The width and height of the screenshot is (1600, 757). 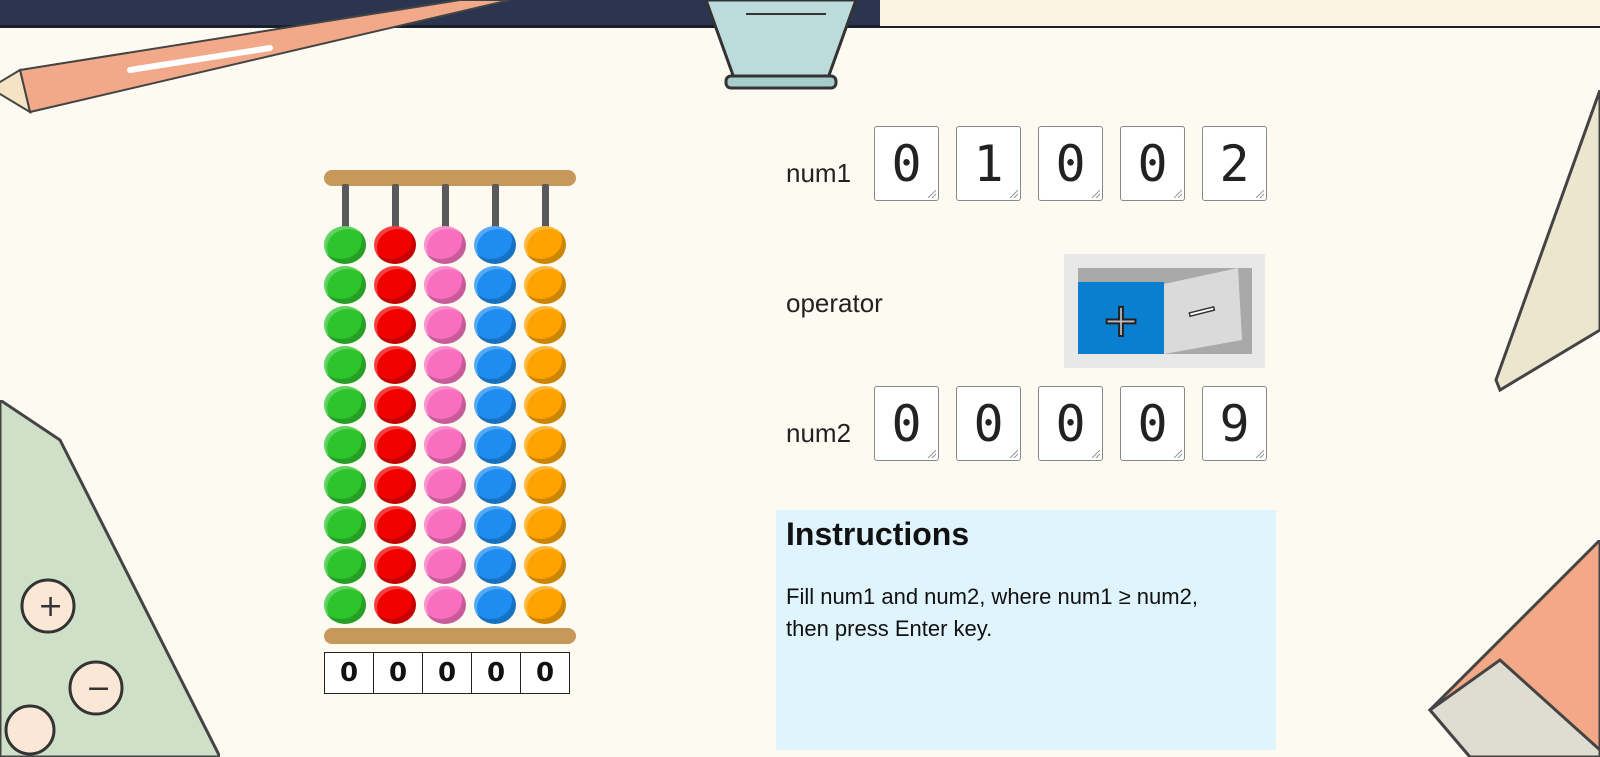 What do you see at coordinates (1240, 13) in the screenshot?
I see `top-band-light` at bounding box center [1240, 13].